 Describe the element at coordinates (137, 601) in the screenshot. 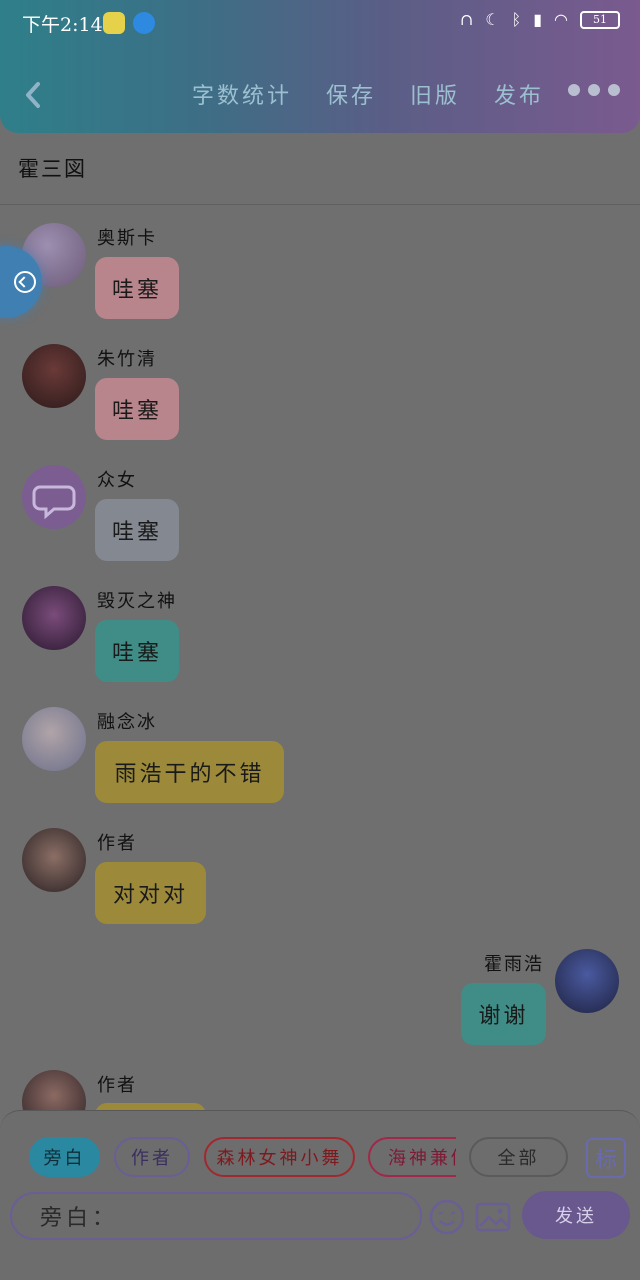

I see `sender-name: 毁灭之神` at that location.